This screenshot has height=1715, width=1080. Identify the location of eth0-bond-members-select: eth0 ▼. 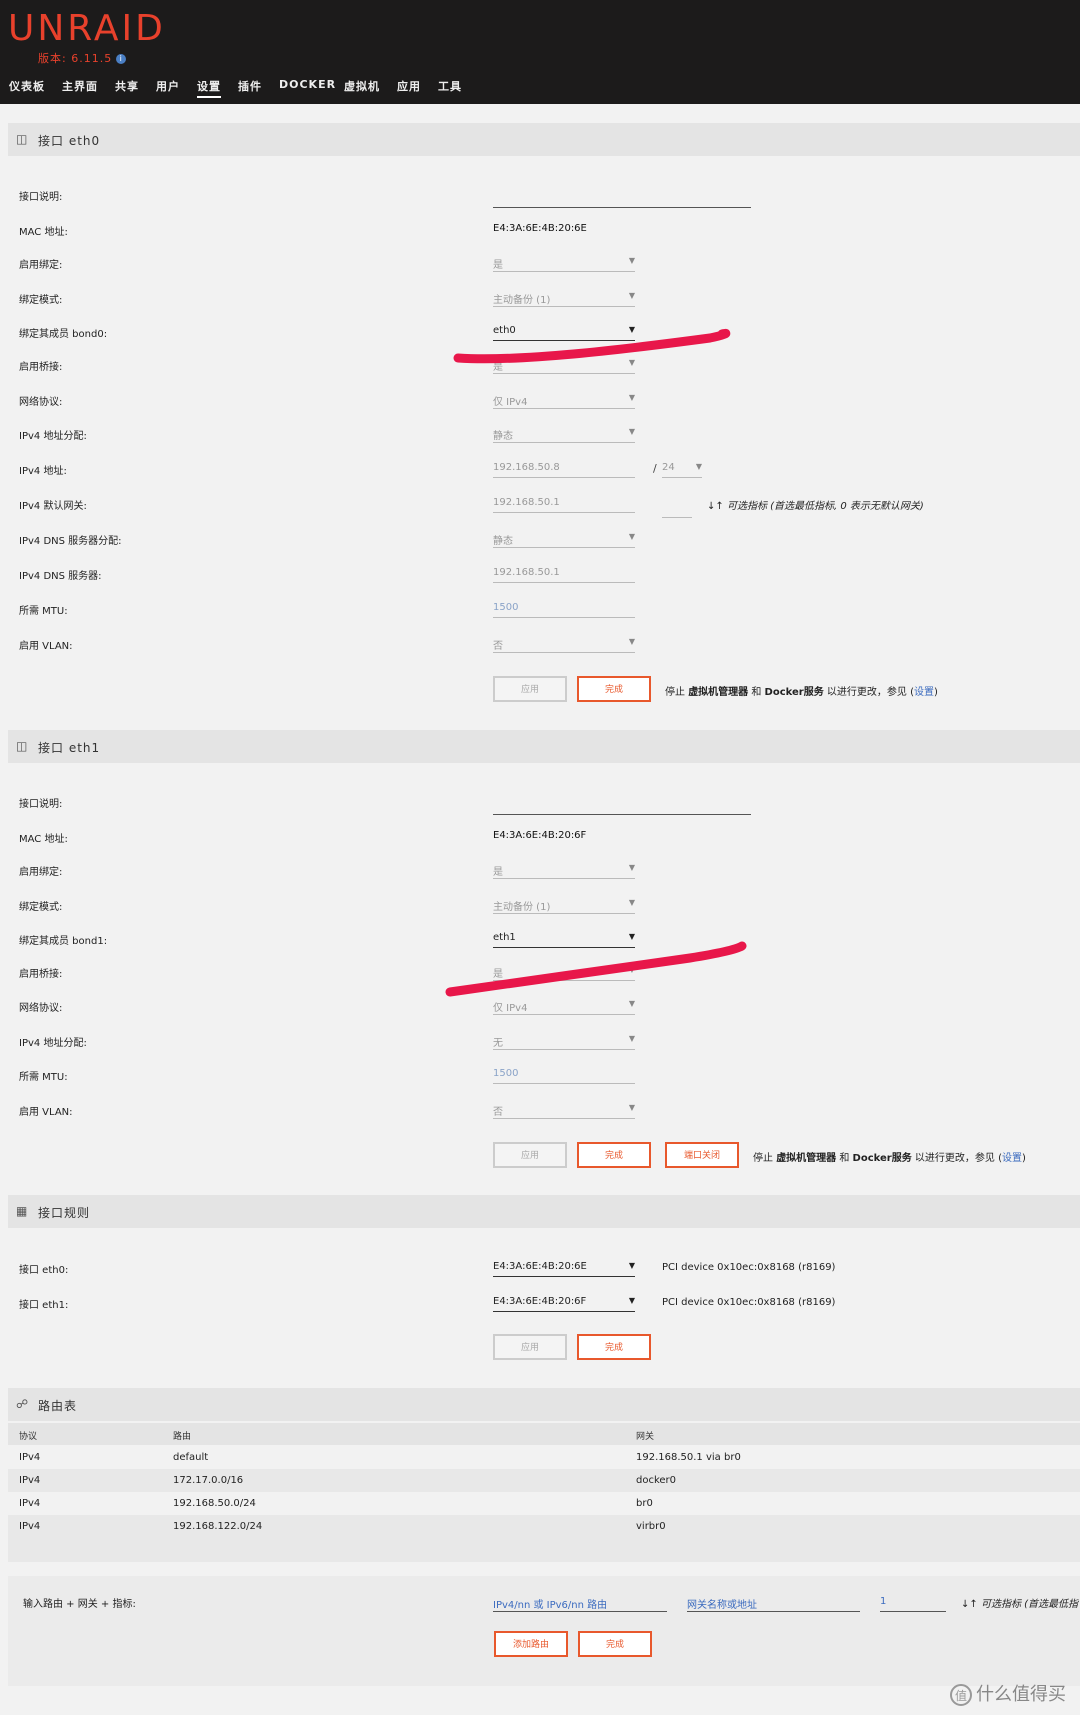
(564, 331).